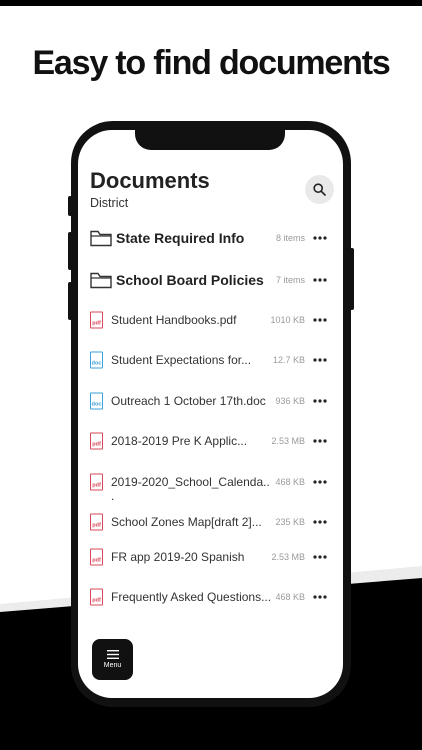 The image size is (422, 750). I want to click on file-row: pdf FR app 2019-20 Spanish 2.53 MB, so click(210, 557).